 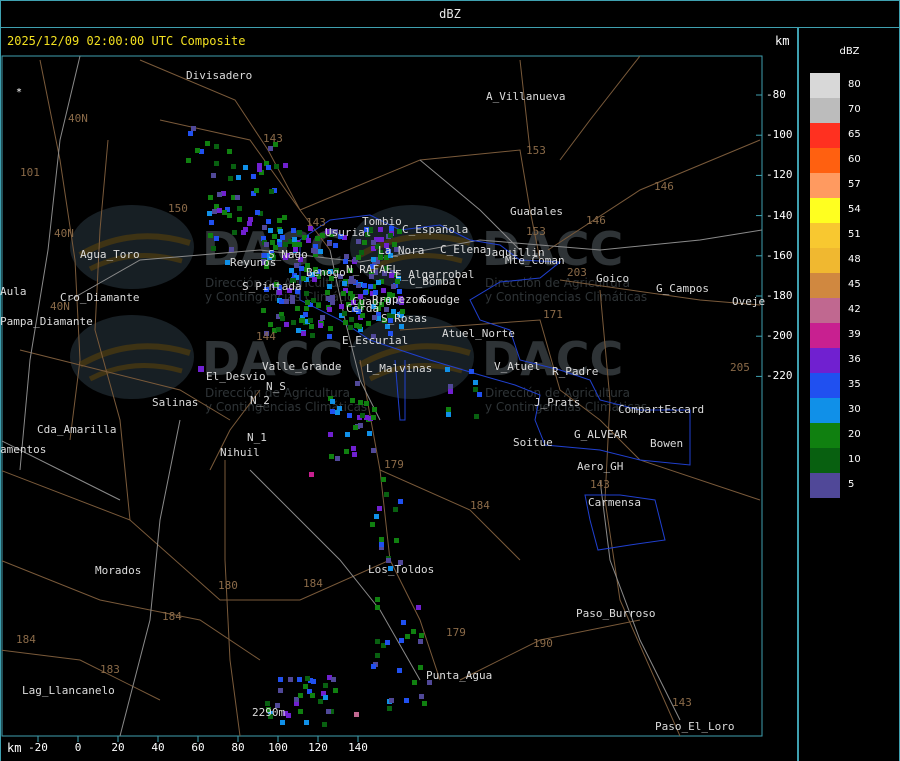 I want to click on place-label: C_Bombal, so click(x=435, y=281).